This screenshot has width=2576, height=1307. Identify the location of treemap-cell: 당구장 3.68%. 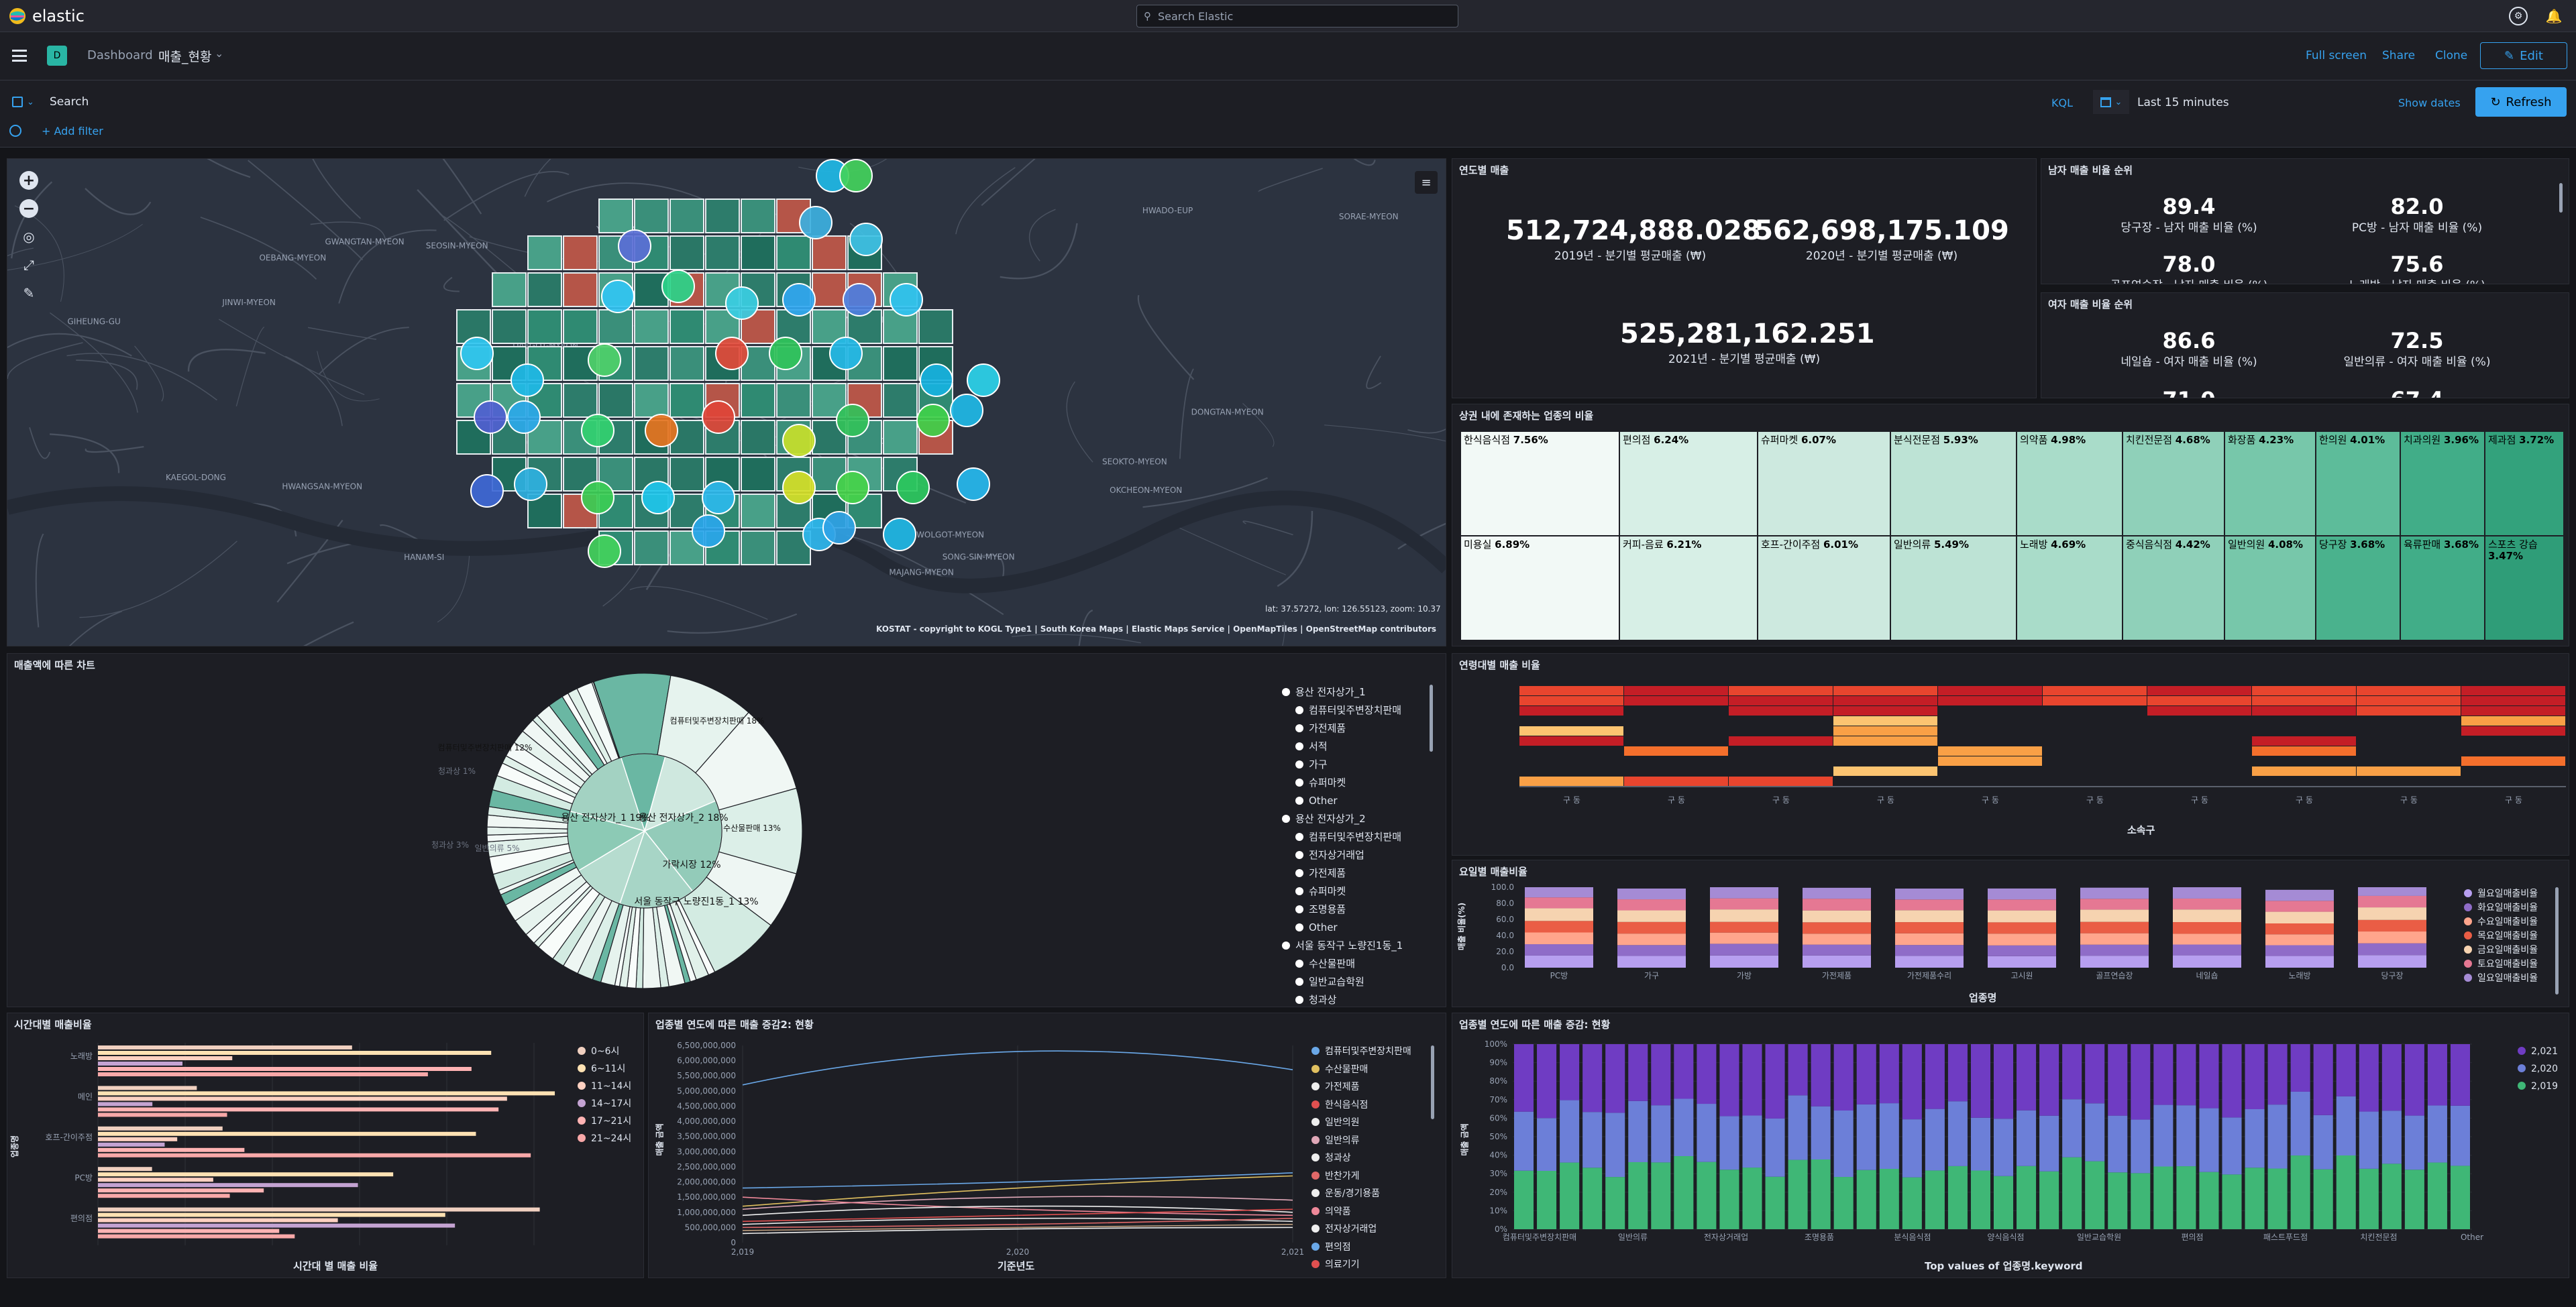
(2358, 588).